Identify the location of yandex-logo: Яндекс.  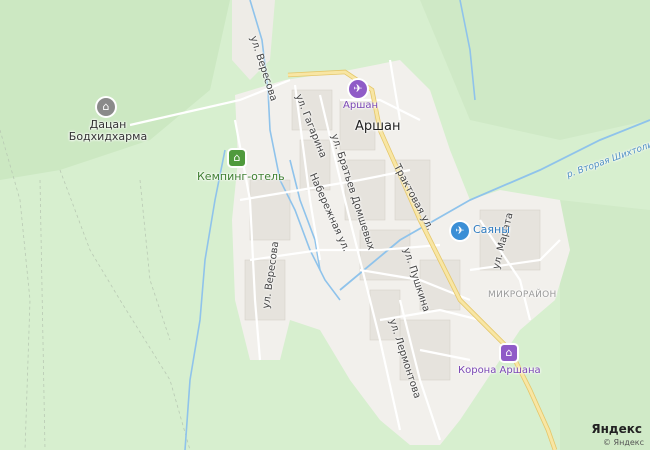
(616, 429).